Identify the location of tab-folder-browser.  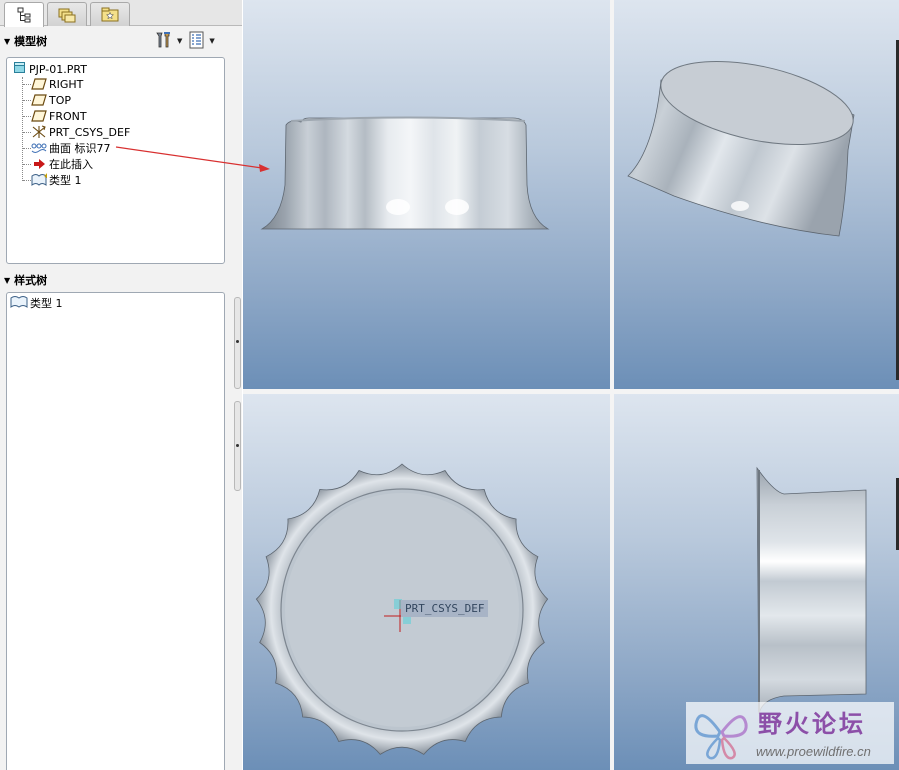
(67, 14).